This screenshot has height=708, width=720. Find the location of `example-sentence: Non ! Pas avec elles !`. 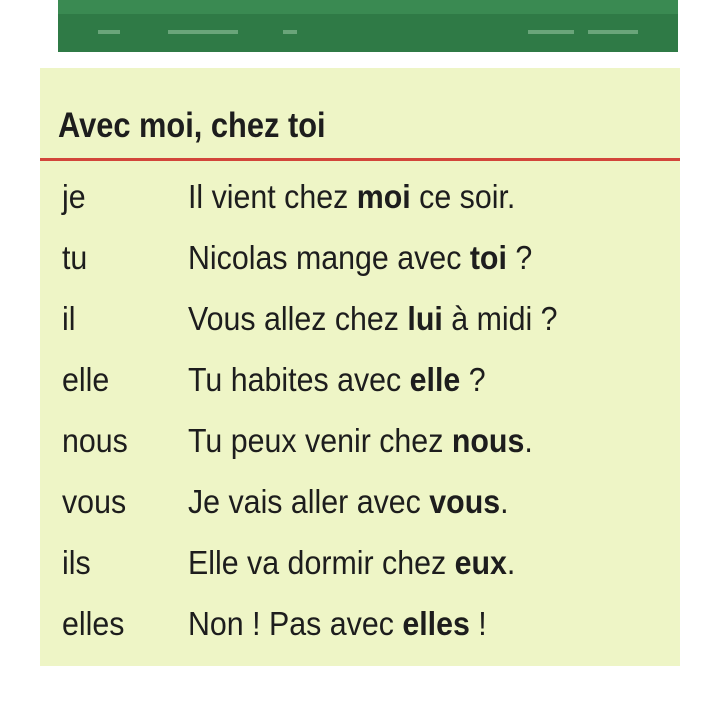

example-sentence: Non ! Pas avec elles ! is located at coordinates (337, 623).